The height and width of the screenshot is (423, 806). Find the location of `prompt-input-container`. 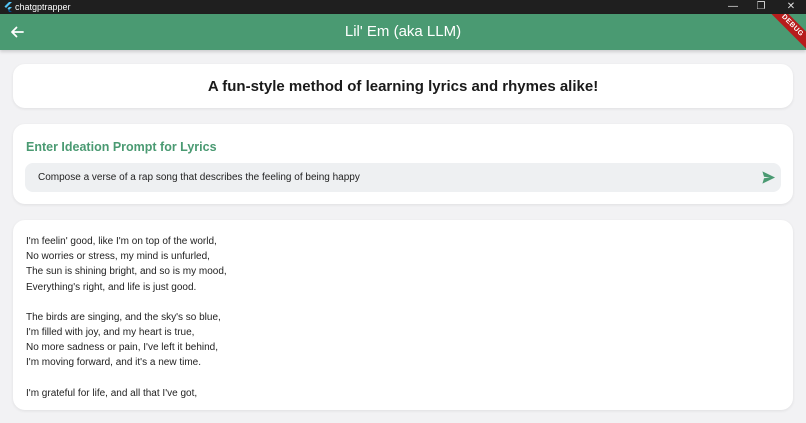

prompt-input-container is located at coordinates (403, 177).